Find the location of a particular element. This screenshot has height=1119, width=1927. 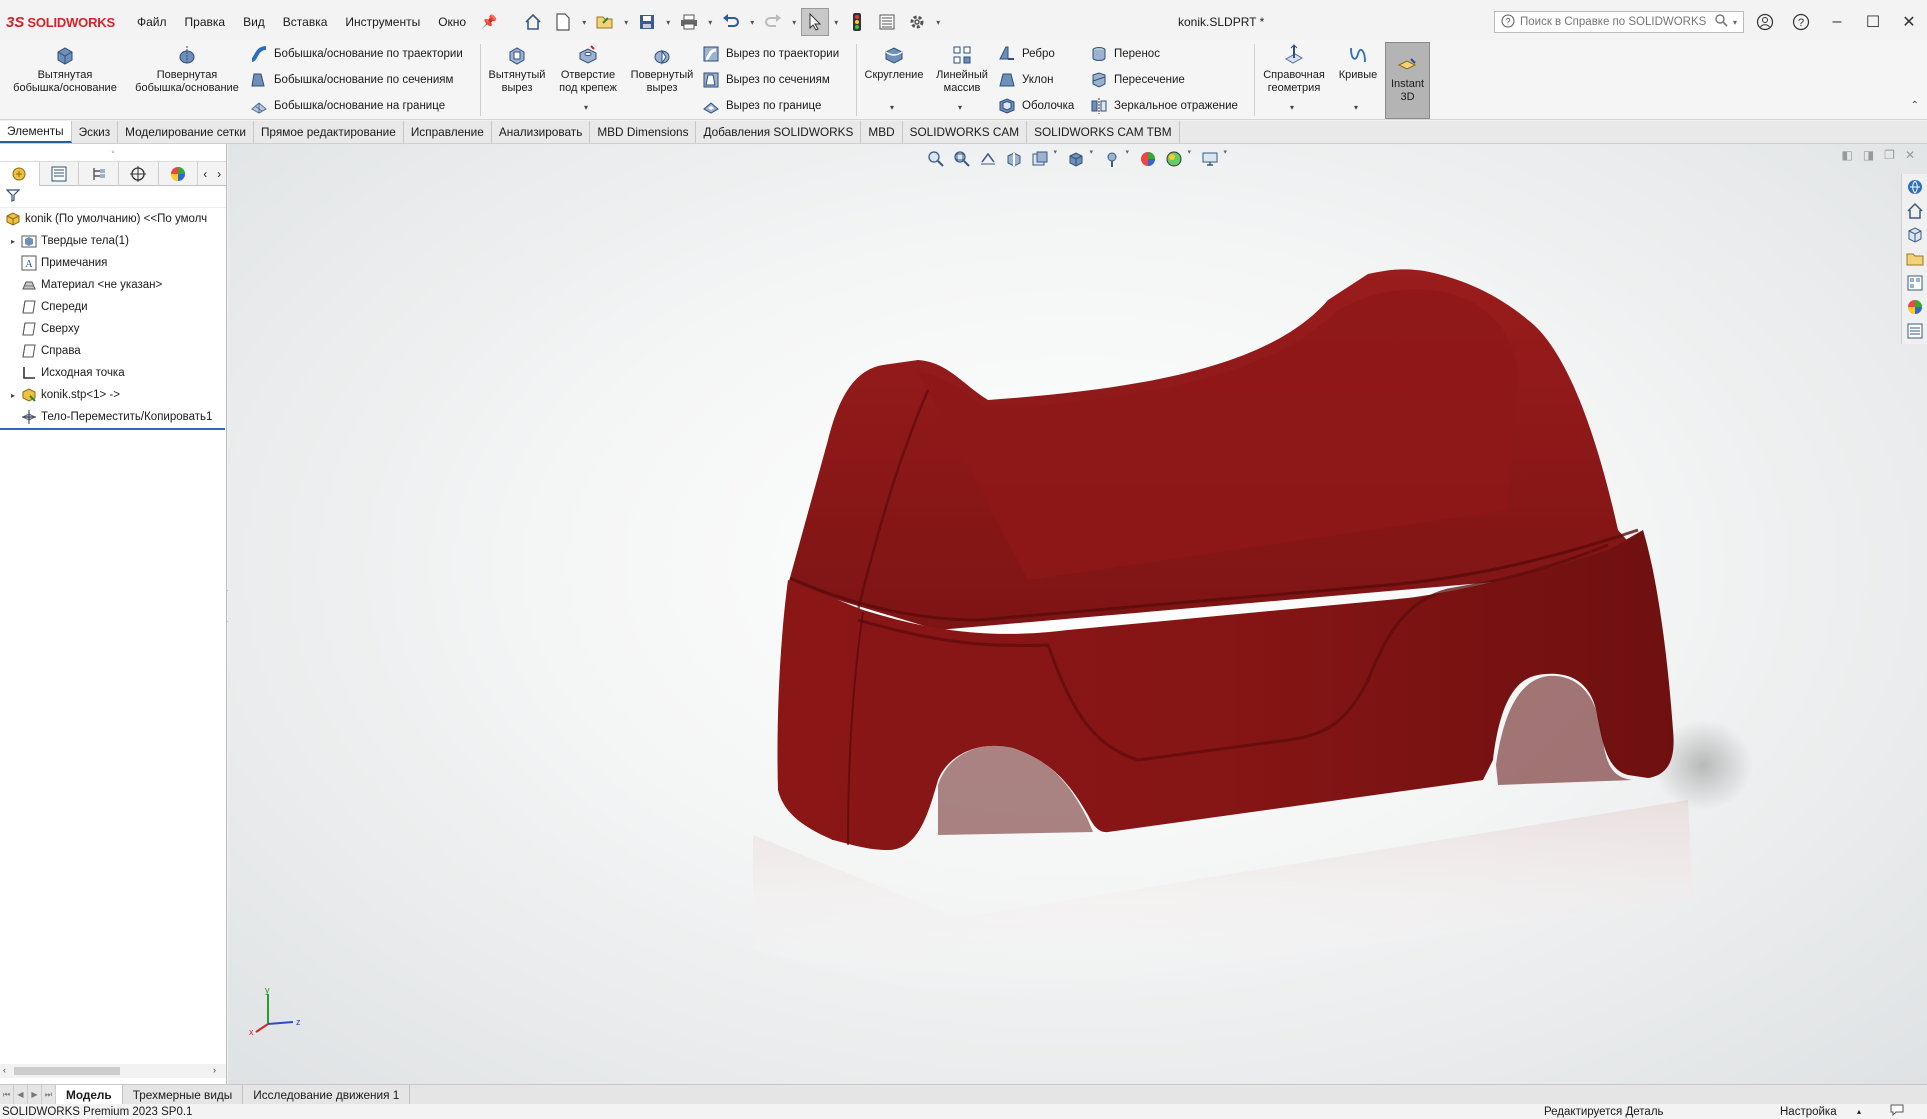

tree-item-annotations: A Примечания is located at coordinates (113, 263).